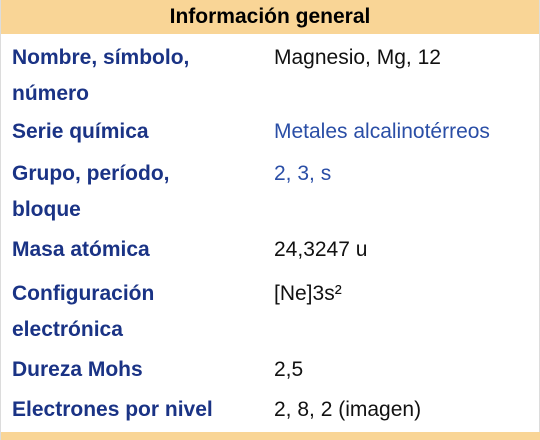 This screenshot has width=540, height=440. I want to click on row-label-line: número, so click(51, 93).